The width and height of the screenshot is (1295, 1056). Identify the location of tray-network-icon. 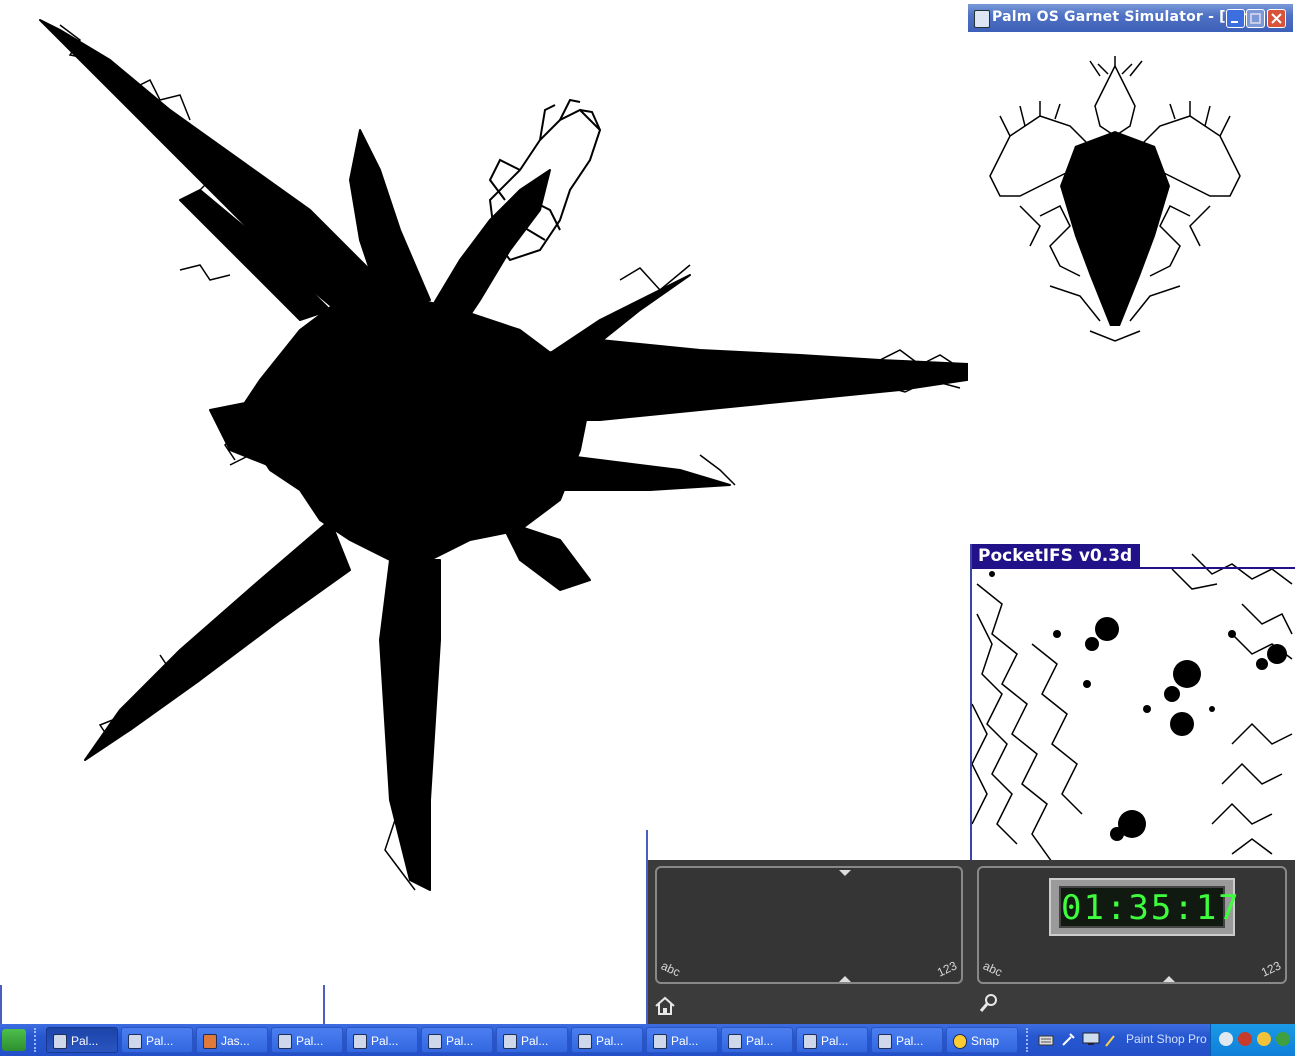
(1245, 1039).